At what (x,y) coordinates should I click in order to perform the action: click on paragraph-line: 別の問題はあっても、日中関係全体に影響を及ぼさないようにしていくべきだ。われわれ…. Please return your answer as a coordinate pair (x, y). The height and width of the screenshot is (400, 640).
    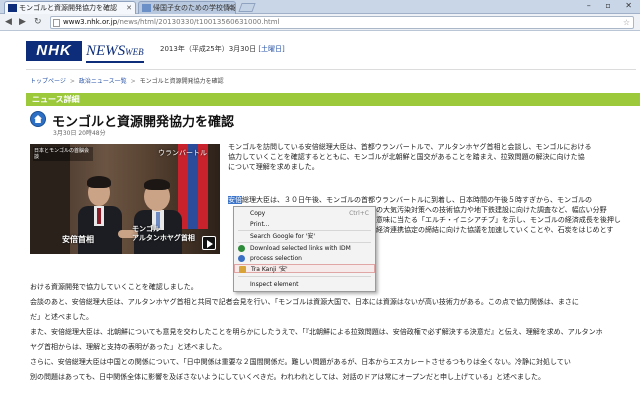
    Looking at the image, I should click on (288, 377).